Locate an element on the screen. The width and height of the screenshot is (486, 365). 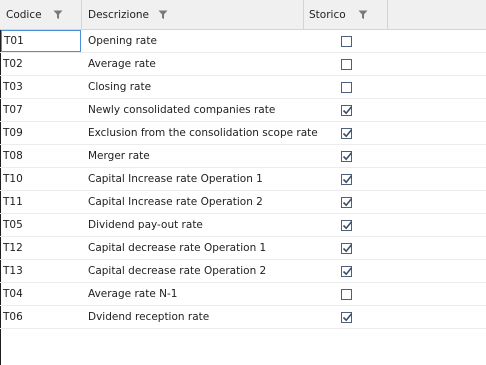
grid-header: Codice Descrizione Storico is located at coordinates (243, 15).